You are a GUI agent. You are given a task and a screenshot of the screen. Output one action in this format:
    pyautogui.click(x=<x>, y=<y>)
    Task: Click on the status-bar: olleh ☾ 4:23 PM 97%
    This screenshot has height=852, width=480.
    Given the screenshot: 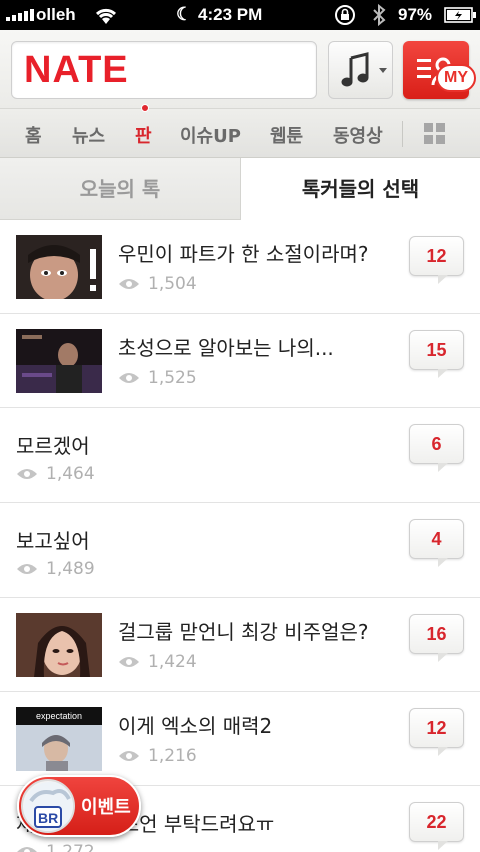 What is the action you would take?
    pyautogui.click(x=240, y=15)
    